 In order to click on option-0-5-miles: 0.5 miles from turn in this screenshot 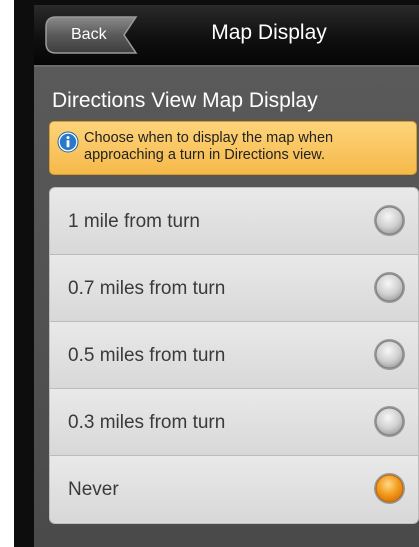, I will do `click(234, 355)`.